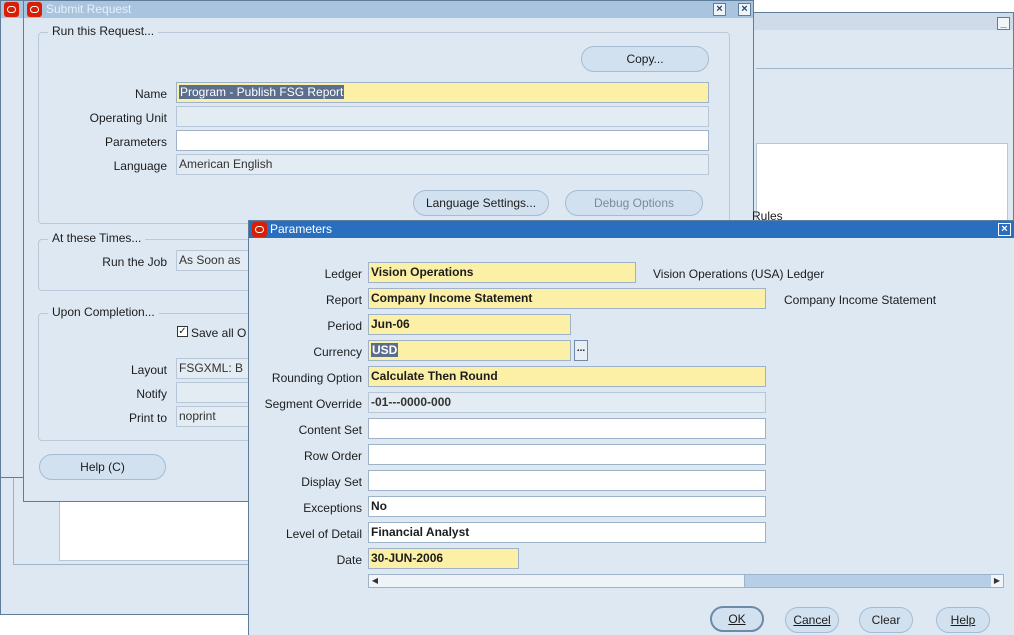 Image resolution: width=1014 pixels, height=635 pixels. I want to click on display-set-field, so click(567, 480).